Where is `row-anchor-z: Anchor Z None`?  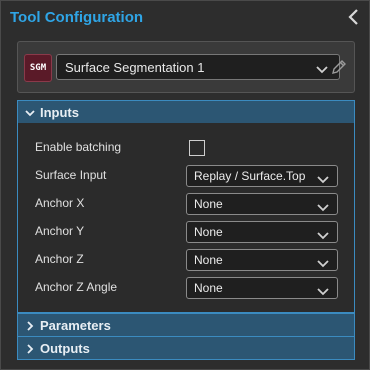 row-anchor-z: Anchor Z None is located at coordinates (186, 260).